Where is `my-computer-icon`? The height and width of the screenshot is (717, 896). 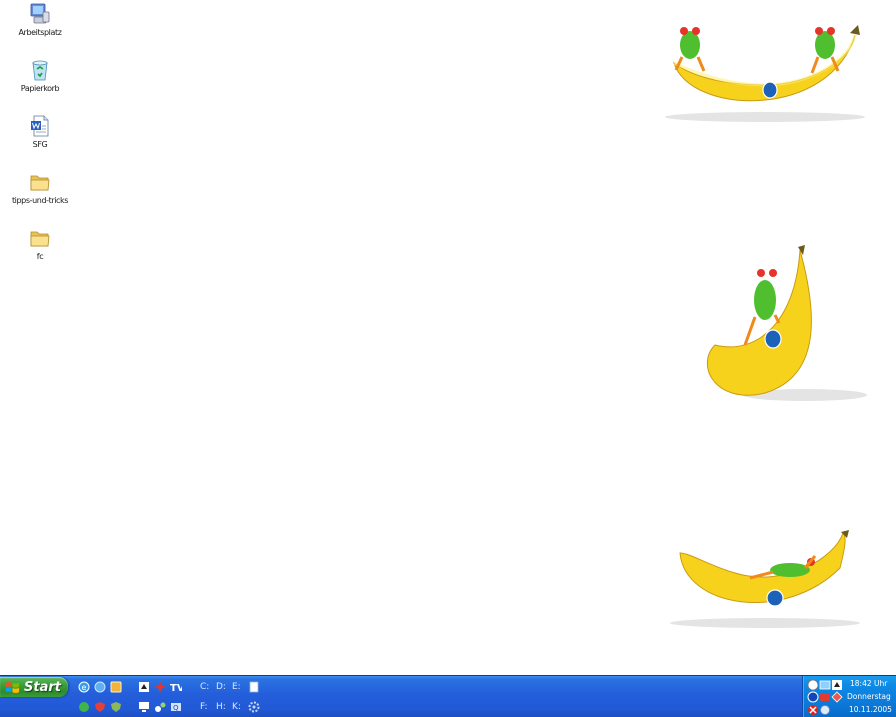 my-computer-icon is located at coordinates (40, 13).